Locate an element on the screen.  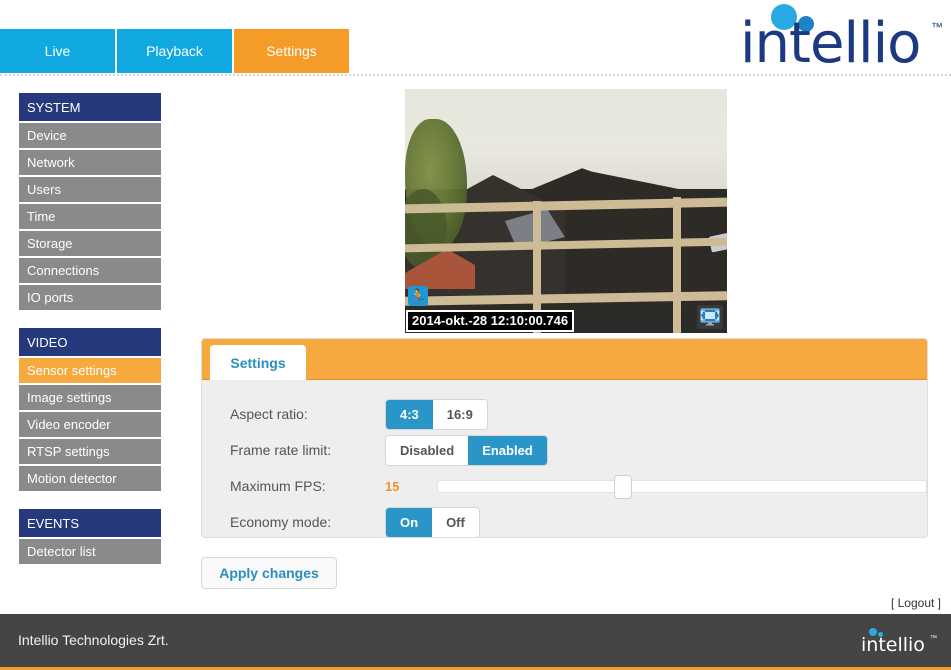
sidebar-item-image-settings: Image settings is located at coordinates (90, 398).